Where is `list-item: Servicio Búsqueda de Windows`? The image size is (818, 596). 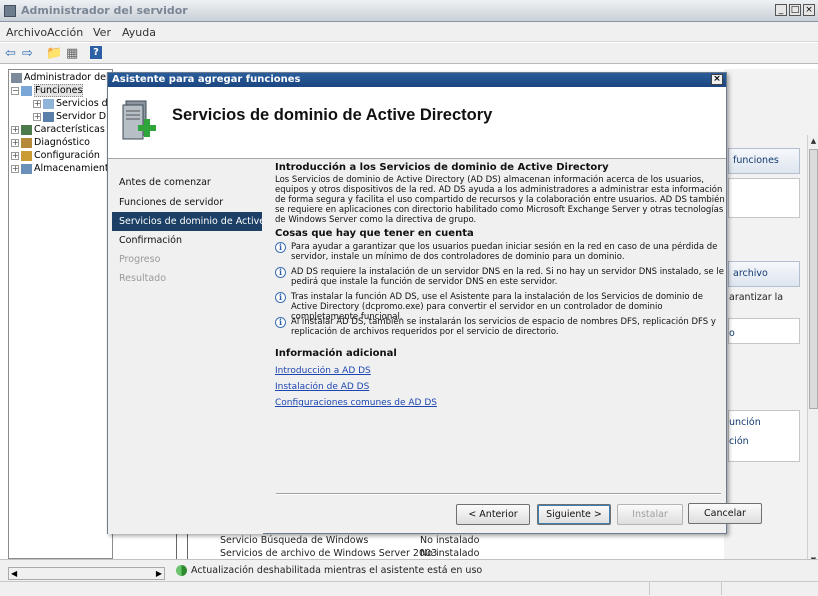
list-item: Servicio Búsqueda de Windows is located at coordinates (294, 540).